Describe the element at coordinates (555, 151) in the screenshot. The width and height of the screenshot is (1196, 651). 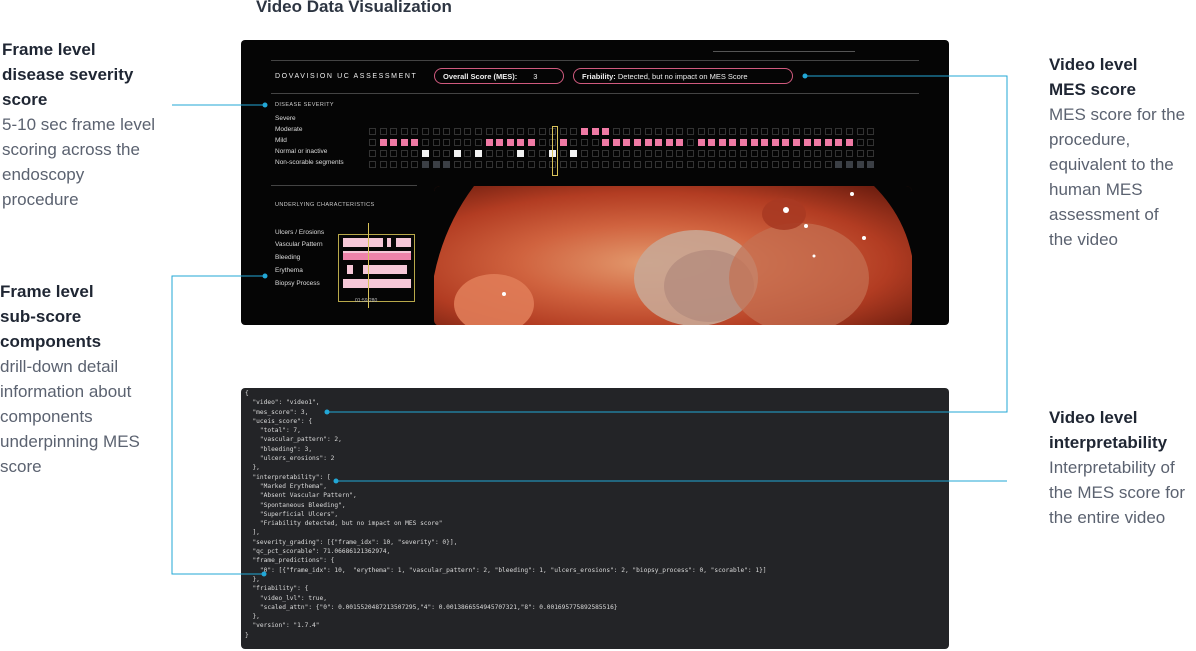
I see `timeline-cursor` at that location.